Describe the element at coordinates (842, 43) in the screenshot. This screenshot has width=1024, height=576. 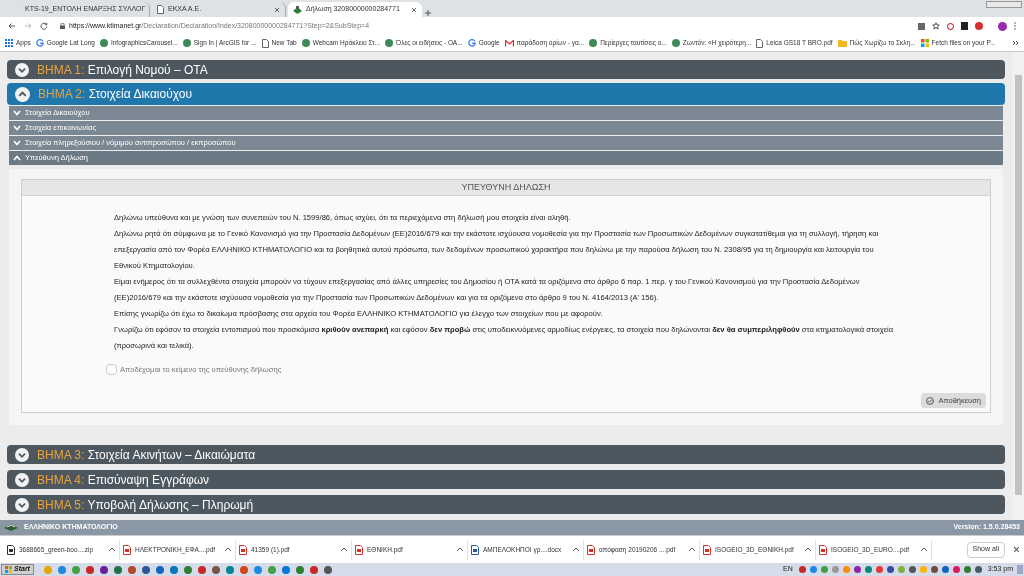
I see `folder-icon` at that location.